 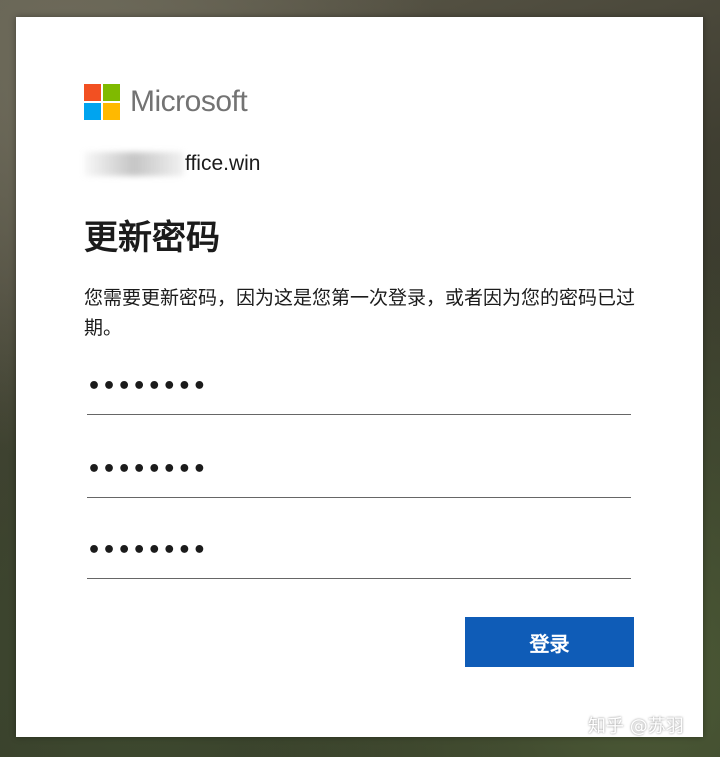 I want to click on logo-square-red, so click(x=92, y=92).